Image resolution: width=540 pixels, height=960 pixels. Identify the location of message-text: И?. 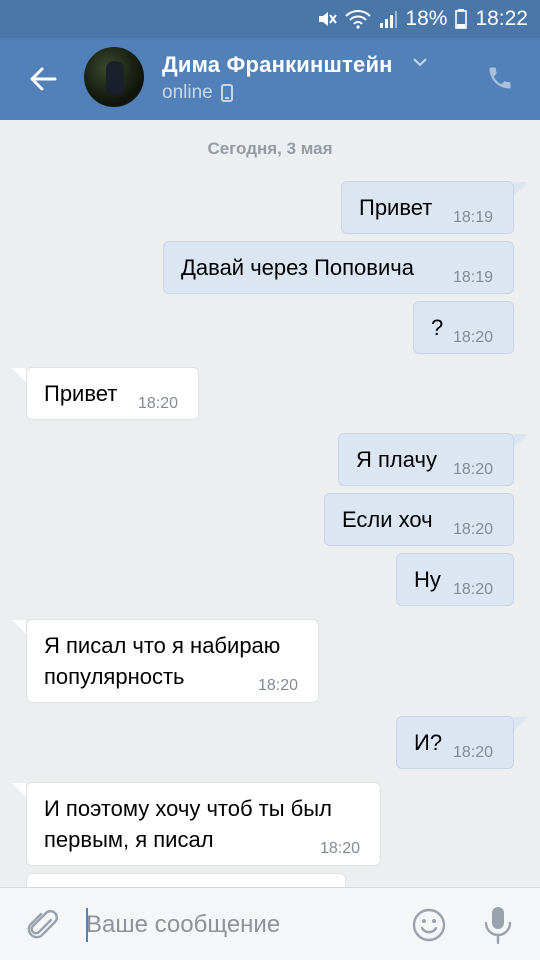
(428, 742).